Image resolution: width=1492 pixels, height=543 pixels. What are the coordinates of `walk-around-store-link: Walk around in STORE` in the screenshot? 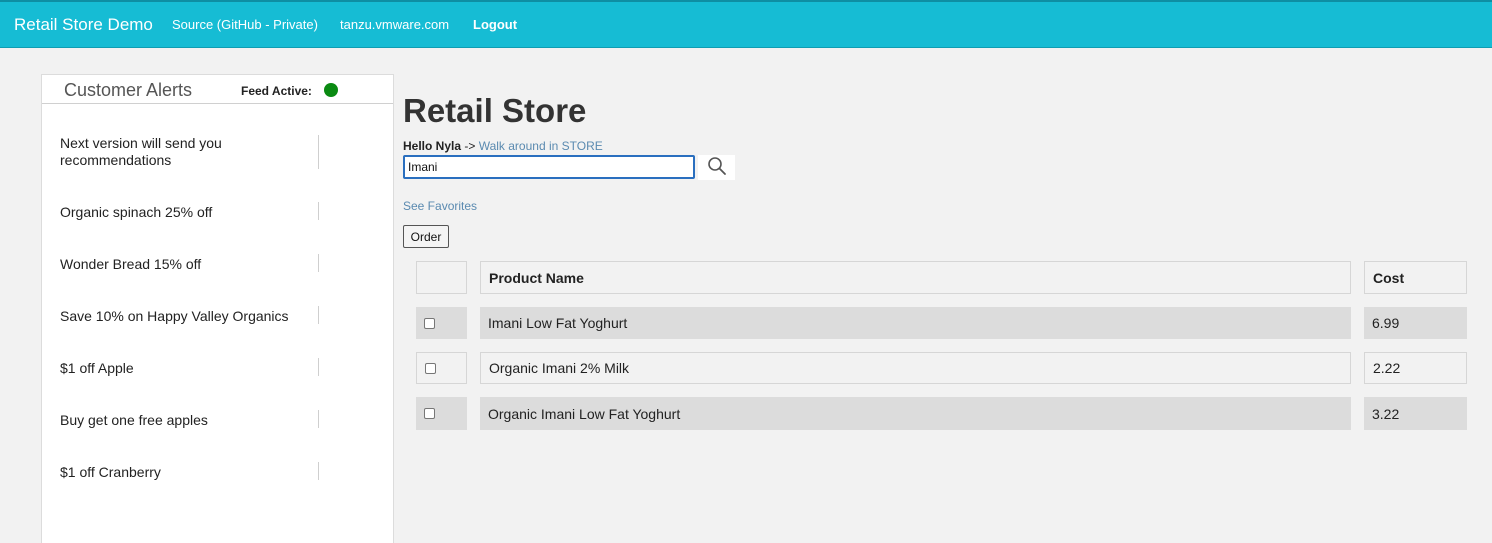 It's located at (541, 146).